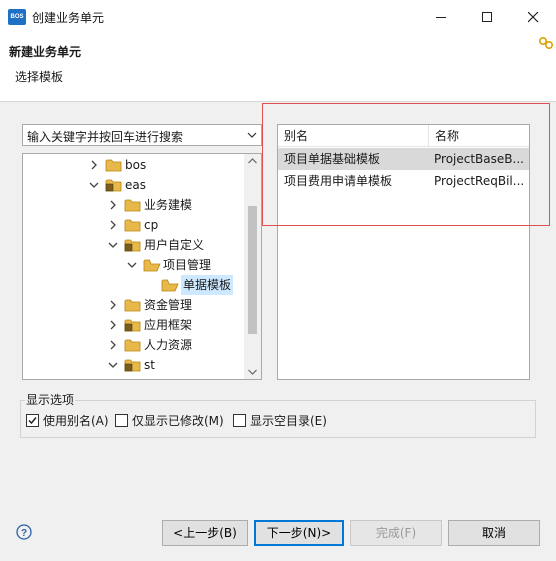  Describe the element at coordinates (168, 345) in the screenshot. I see `tree-item-label: 人力资源` at that location.